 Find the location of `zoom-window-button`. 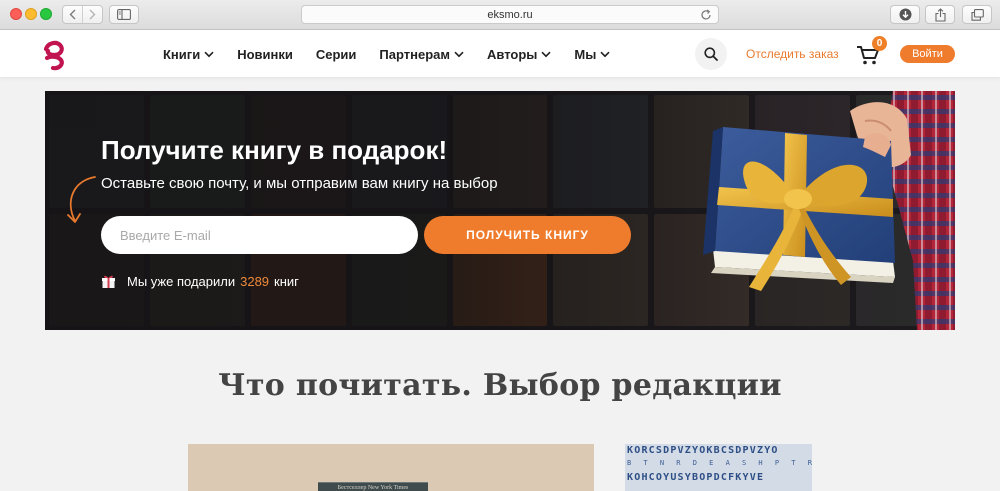

zoom-window-button is located at coordinates (46, 14).